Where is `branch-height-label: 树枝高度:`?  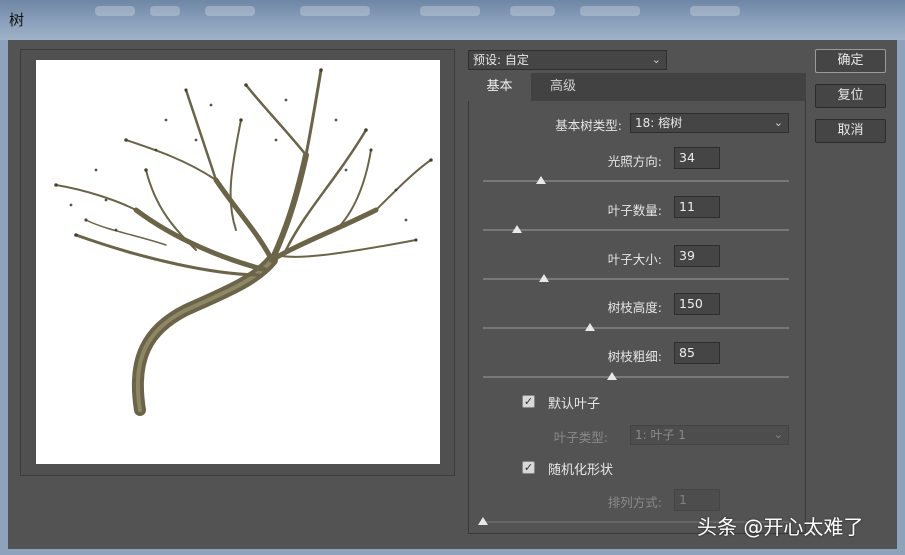
branch-height-label: 树枝高度: is located at coordinates (634, 307).